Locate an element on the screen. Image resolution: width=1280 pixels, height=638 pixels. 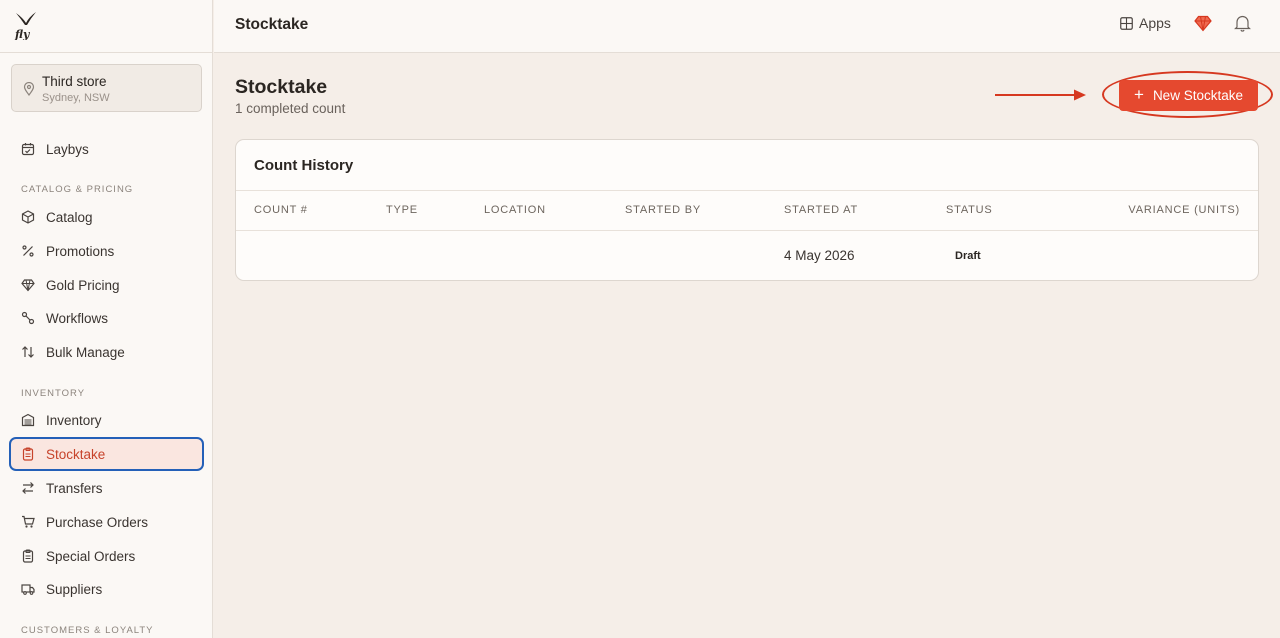
page-title: Stocktake is located at coordinates (281, 87).